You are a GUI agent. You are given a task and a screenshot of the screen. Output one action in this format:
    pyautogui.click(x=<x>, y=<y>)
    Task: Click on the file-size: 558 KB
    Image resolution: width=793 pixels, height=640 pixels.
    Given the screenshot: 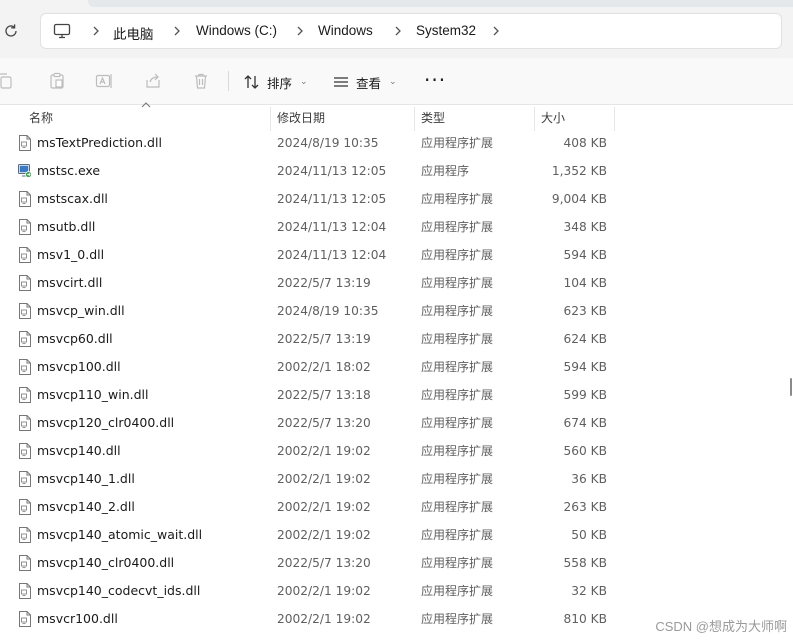 What is the action you would take?
    pyautogui.click(x=585, y=563)
    